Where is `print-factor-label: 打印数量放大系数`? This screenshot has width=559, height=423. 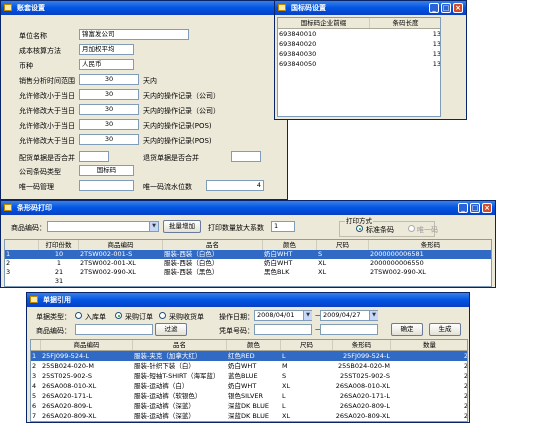 print-factor-label: 打印数量放大系数 is located at coordinates (236, 228).